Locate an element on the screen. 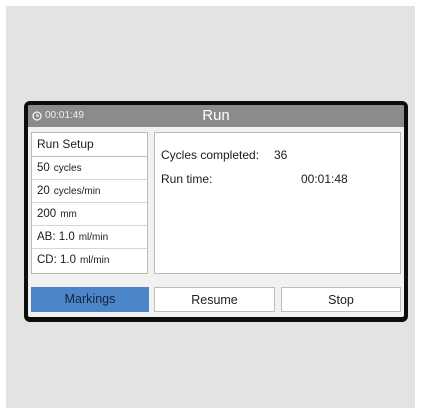 The width and height of the screenshot is (421, 414). cycles-completed-value: 36 is located at coordinates (281, 155).